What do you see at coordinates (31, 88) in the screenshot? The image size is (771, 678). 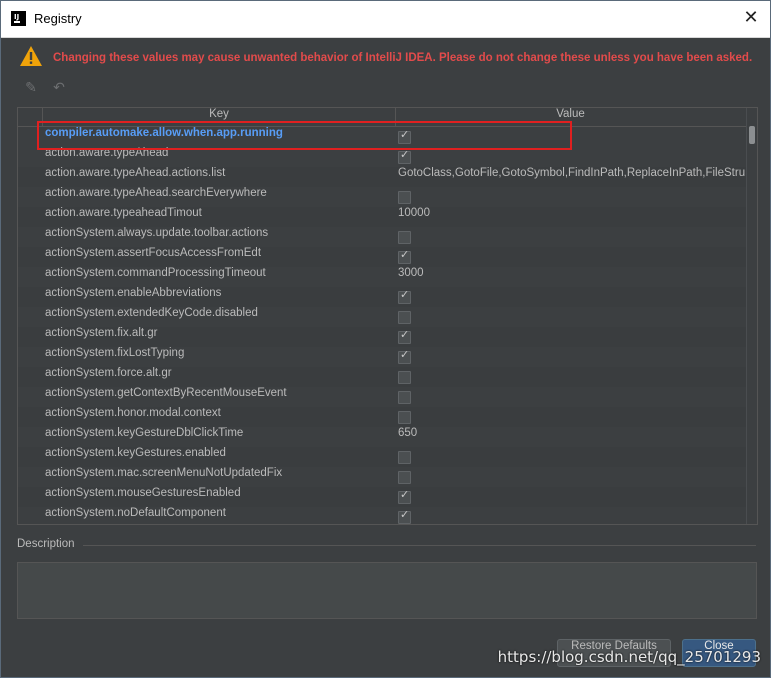 I see `pencil-icon: ✎` at bounding box center [31, 88].